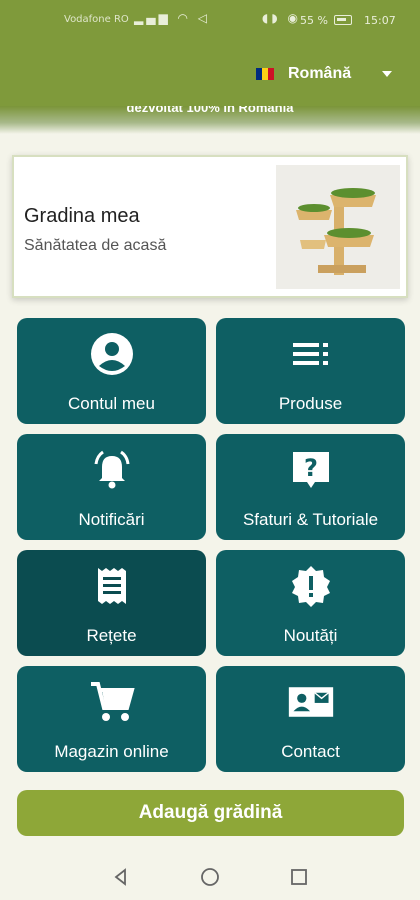  What do you see at coordinates (281, 18) in the screenshot?
I see `headphone-eye-icons: ◖◗ ◉` at bounding box center [281, 18].